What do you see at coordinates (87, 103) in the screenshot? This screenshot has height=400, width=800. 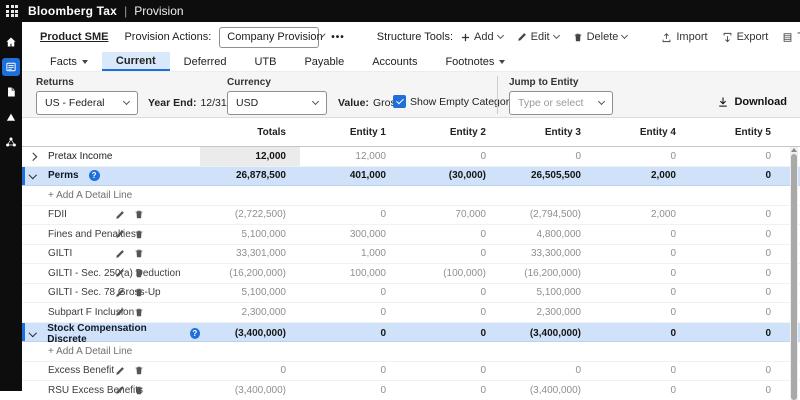 I see `returns-select: US - Federal` at bounding box center [87, 103].